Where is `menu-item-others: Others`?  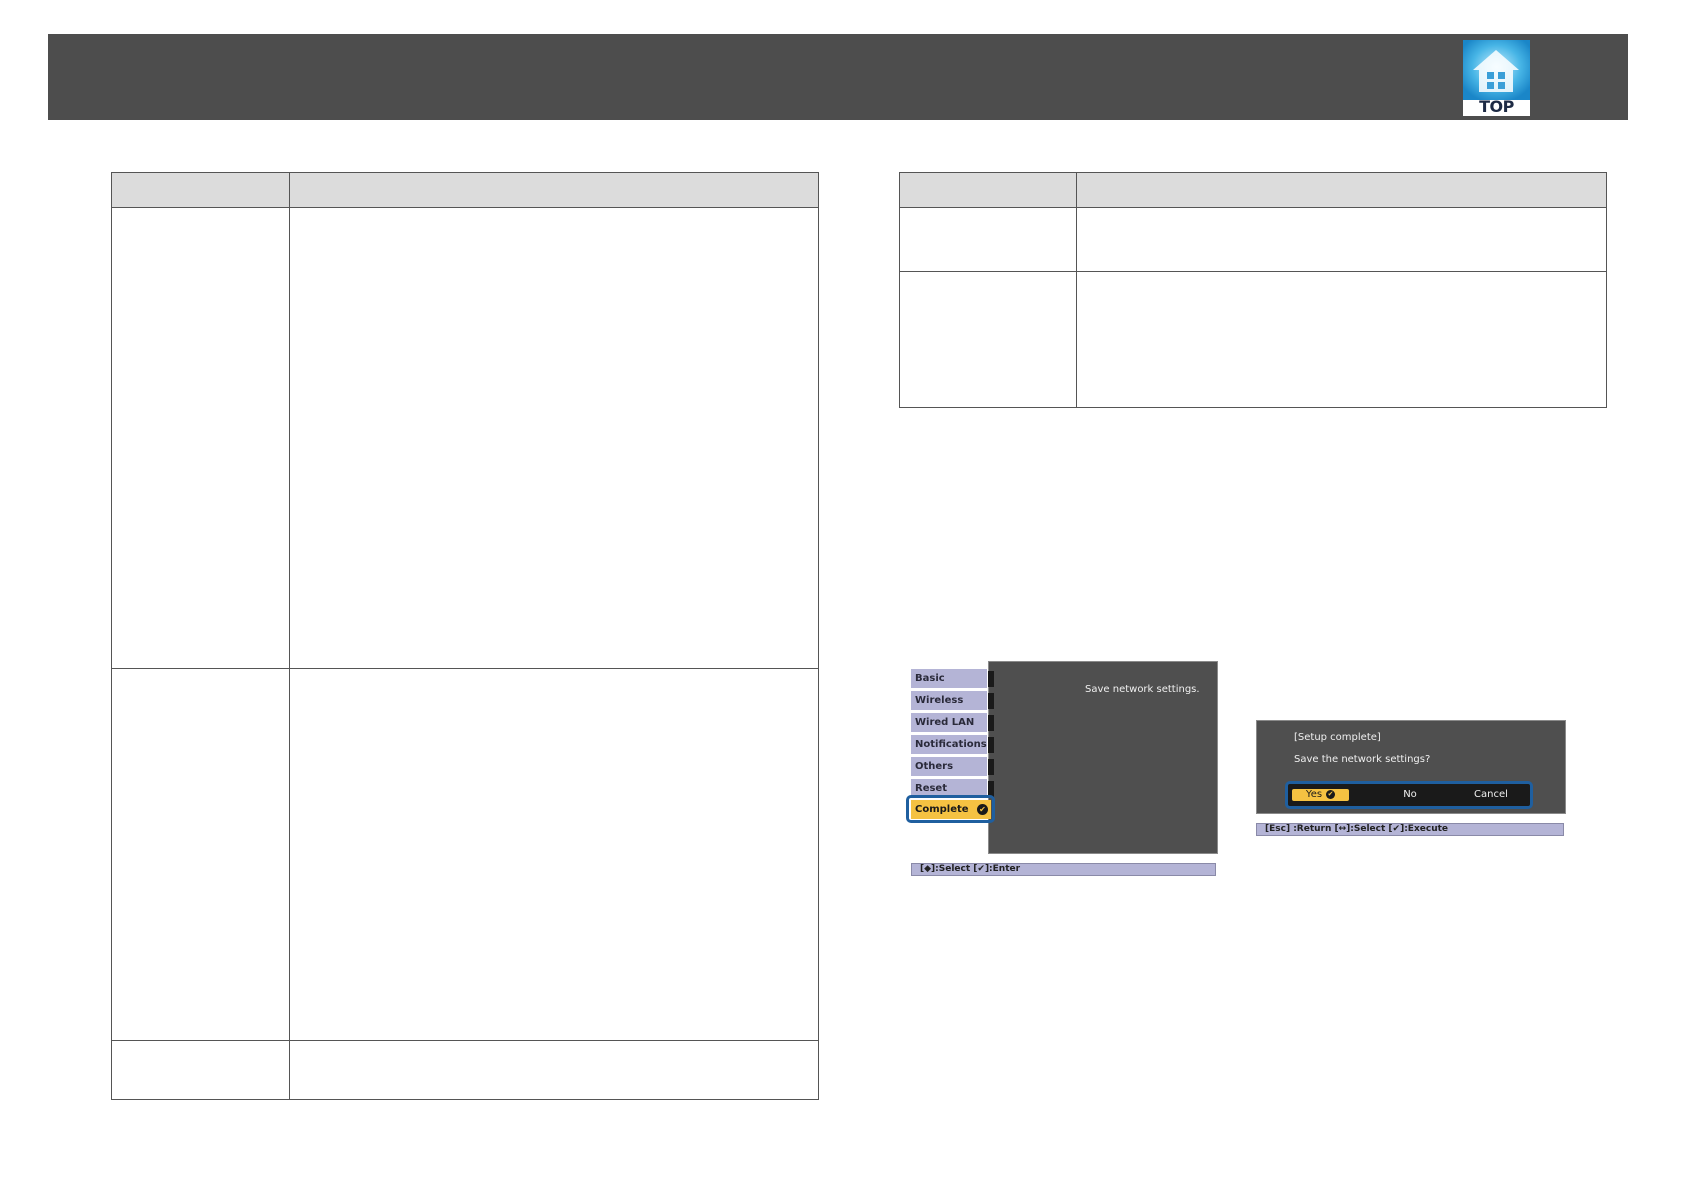 menu-item-others: Others is located at coordinates (952, 766).